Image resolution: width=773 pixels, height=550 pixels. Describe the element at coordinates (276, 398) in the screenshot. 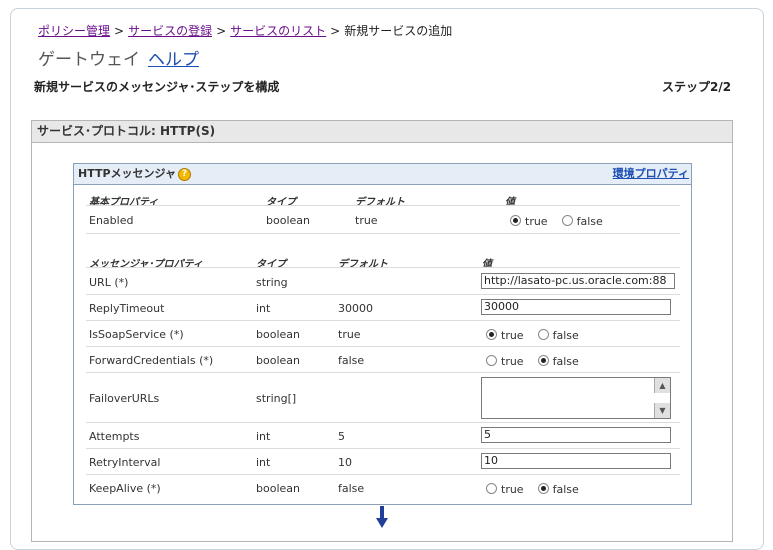

I see `row-failoverurls-type: string[]` at that location.